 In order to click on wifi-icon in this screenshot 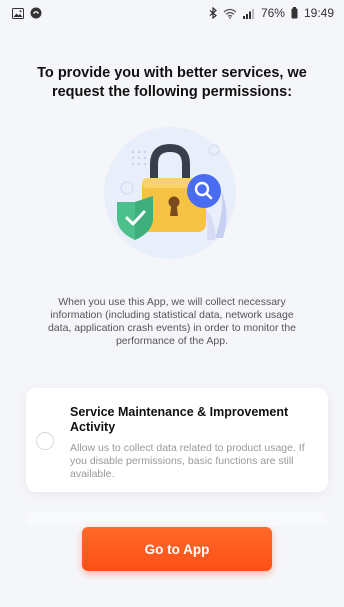, I will do `click(230, 13)`.